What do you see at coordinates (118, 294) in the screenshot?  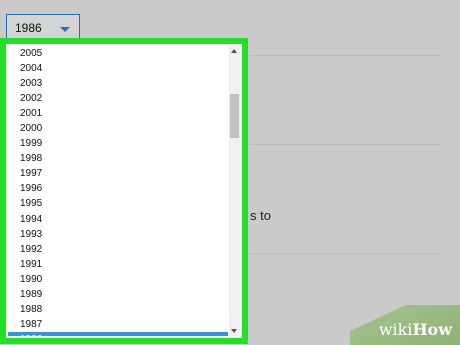 I see `year-option: 1989` at bounding box center [118, 294].